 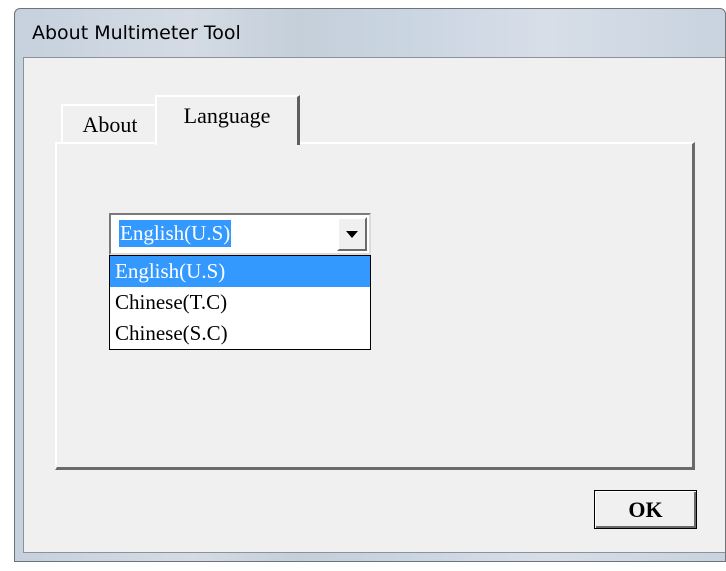 What do you see at coordinates (227, 120) in the screenshot?
I see `tab-language: Language` at bounding box center [227, 120].